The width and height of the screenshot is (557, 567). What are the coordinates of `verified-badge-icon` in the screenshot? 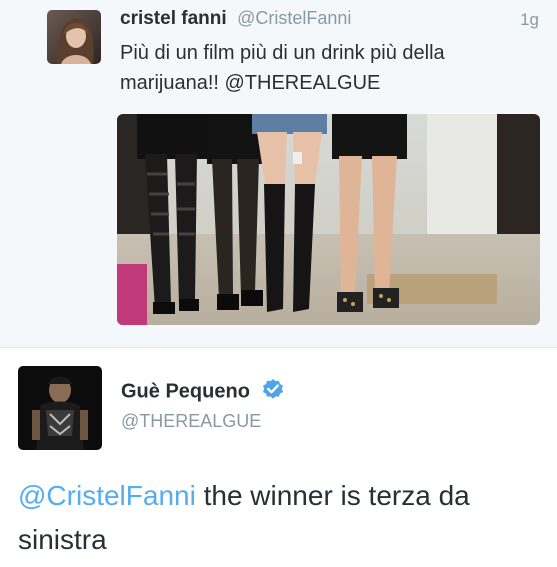 It's located at (273, 390).